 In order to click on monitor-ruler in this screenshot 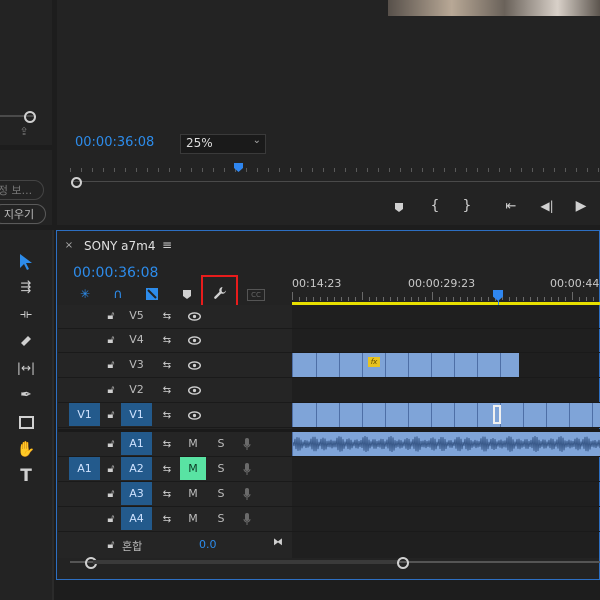, I will do `click(335, 172)`.